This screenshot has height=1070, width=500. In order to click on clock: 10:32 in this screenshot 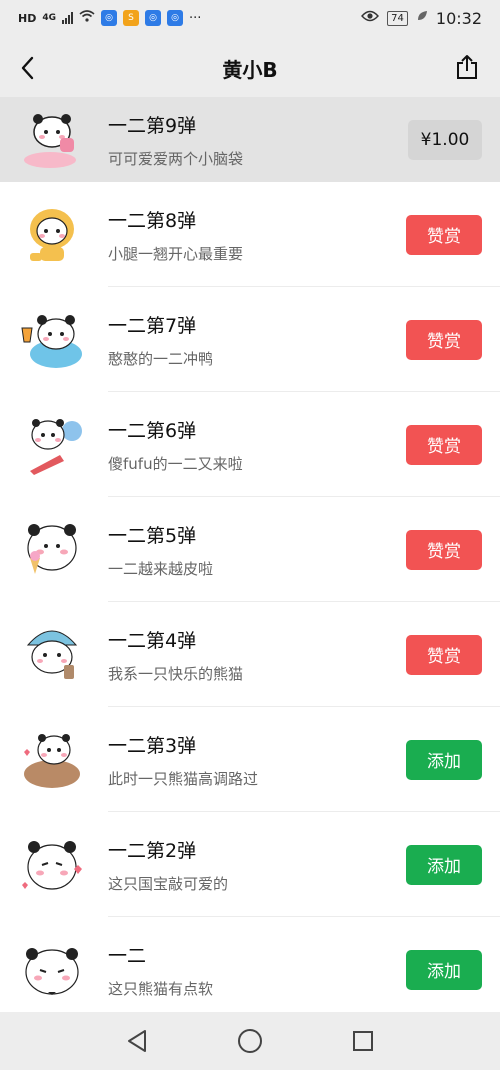, I will do `click(458, 18)`.